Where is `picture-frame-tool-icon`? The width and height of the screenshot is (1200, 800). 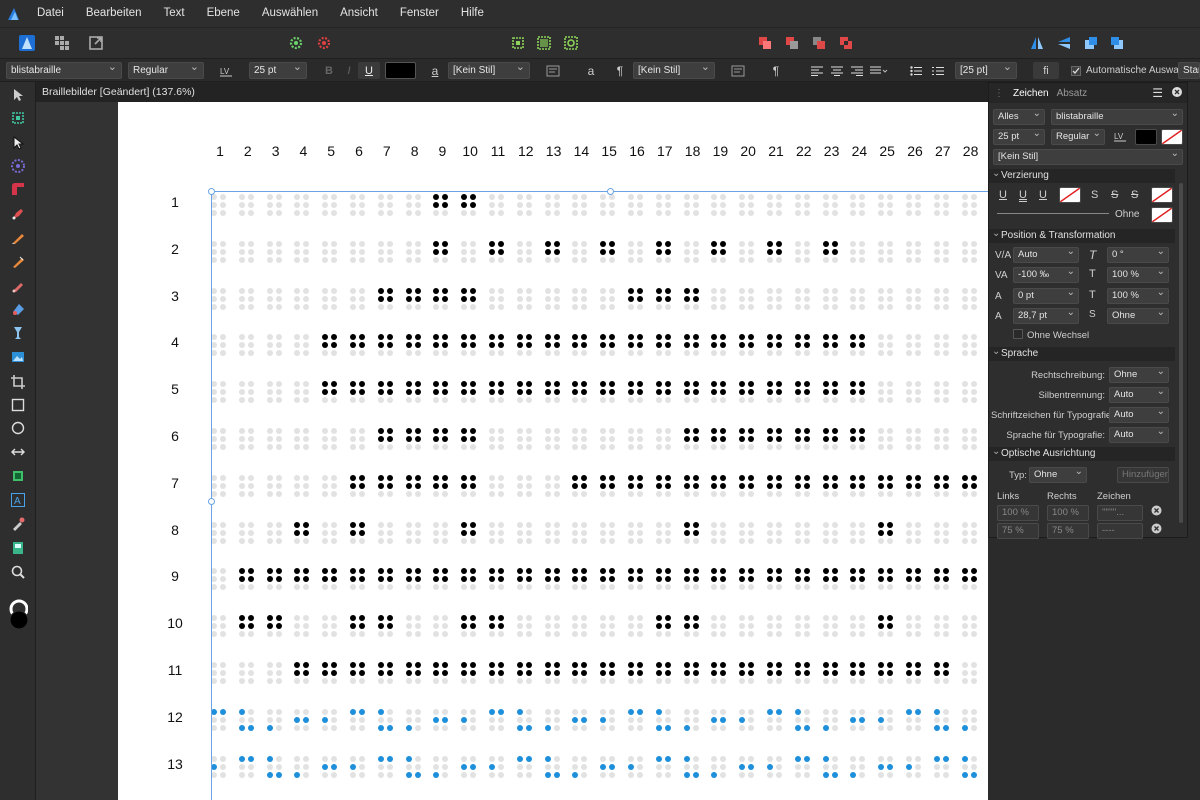 picture-frame-tool-icon is located at coordinates (18, 357).